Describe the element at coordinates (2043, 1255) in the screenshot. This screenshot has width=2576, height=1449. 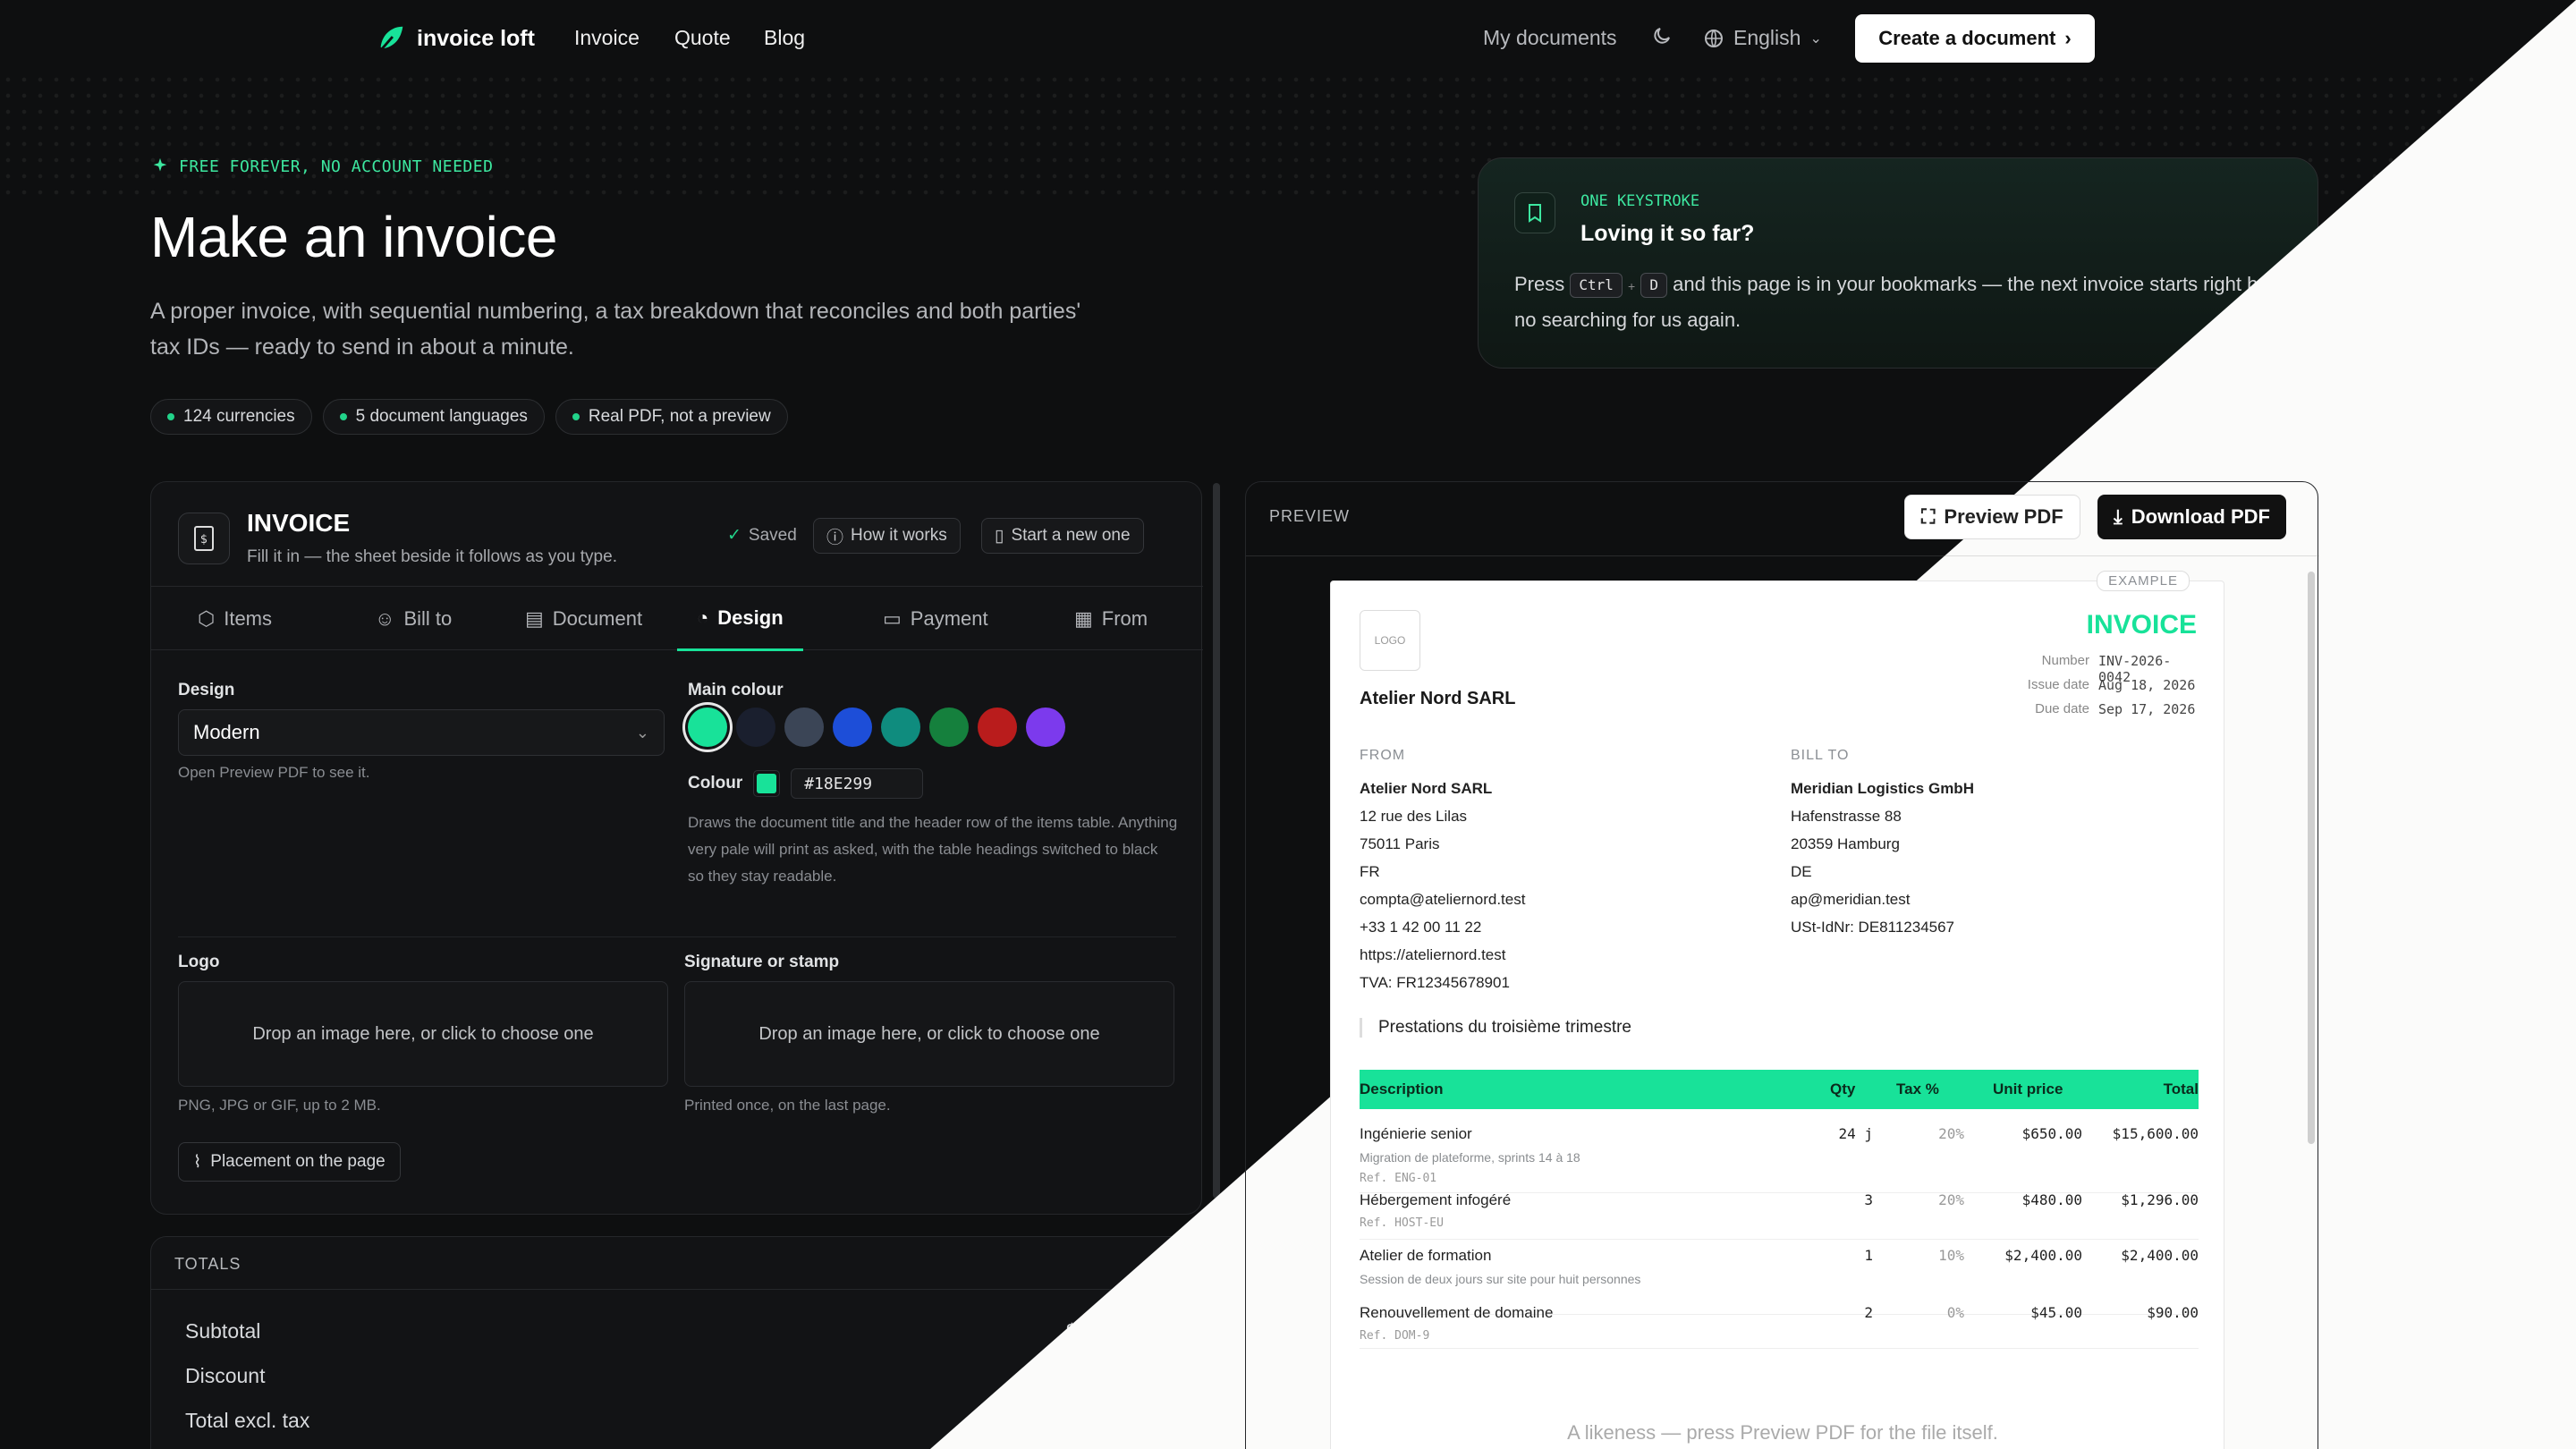
I see `item-unit-price: $2,400.00` at that location.